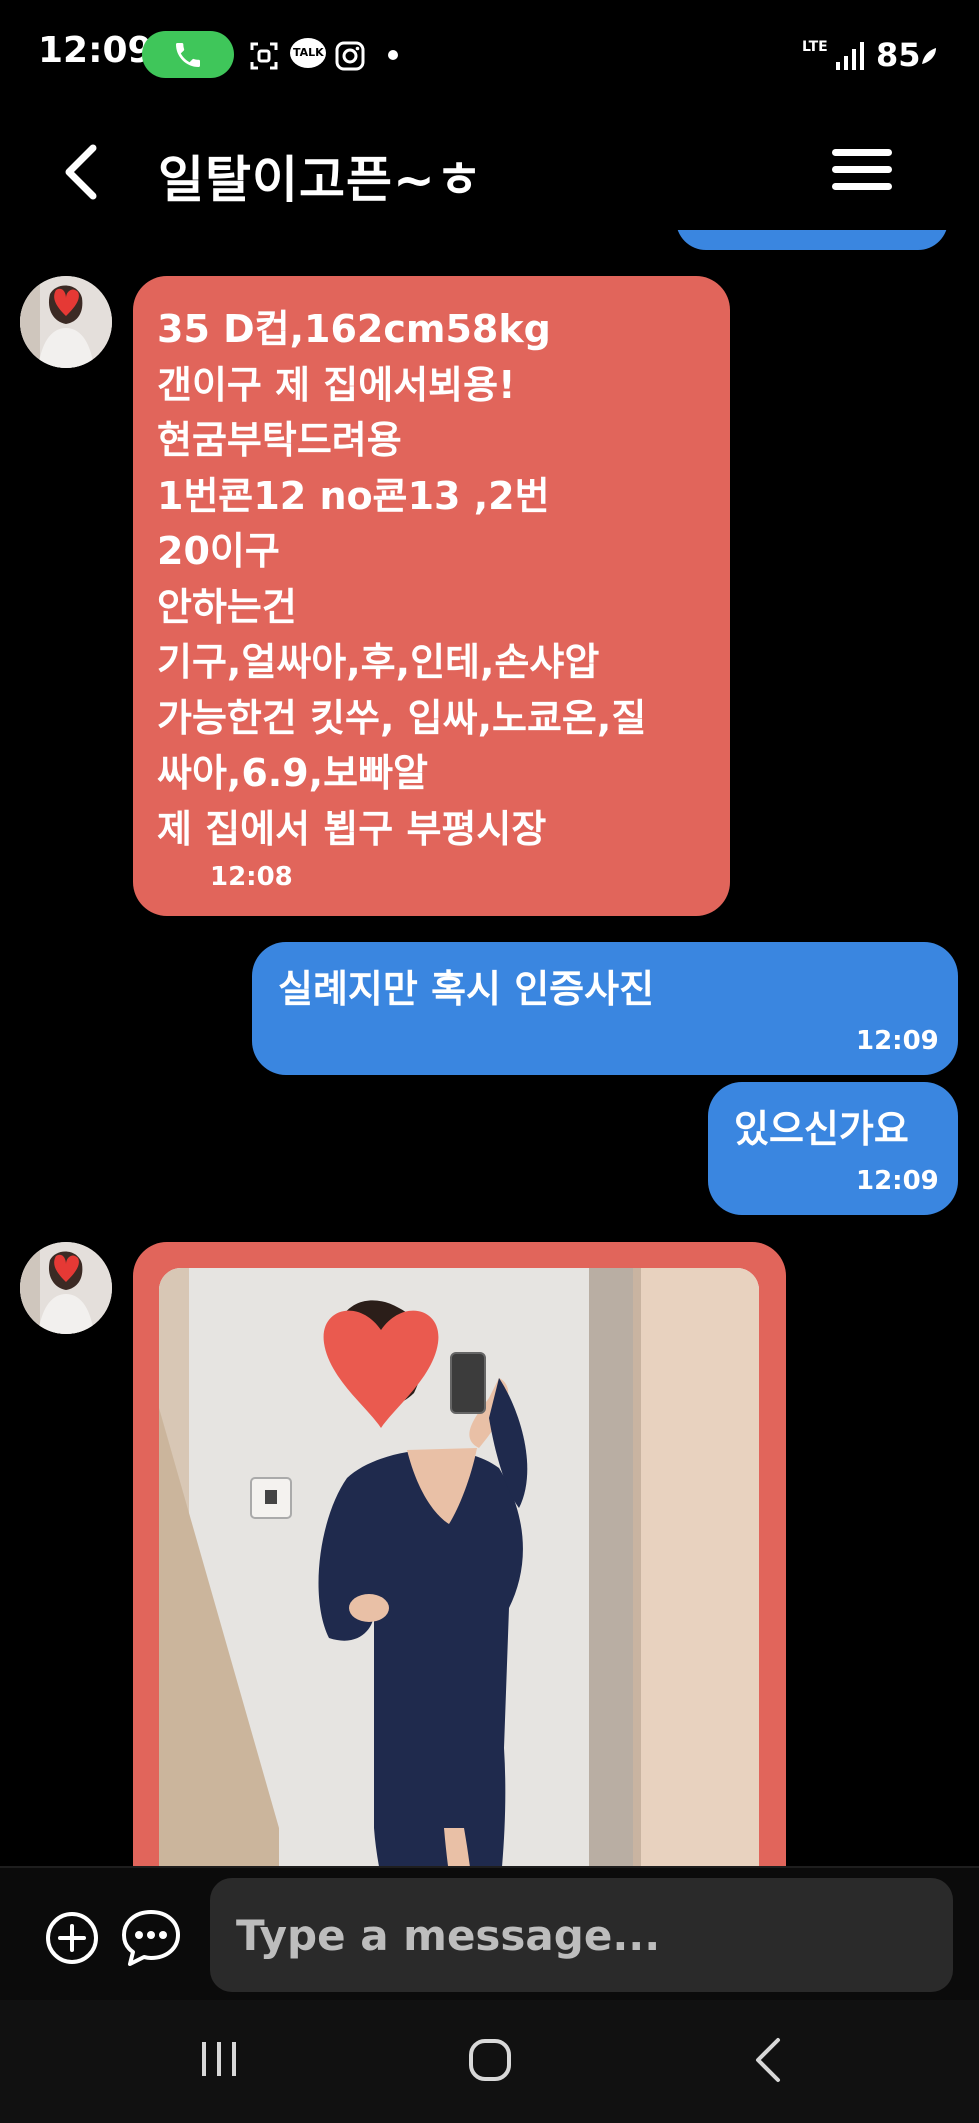 The width and height of the screenshot is (979, 2123). Describe the element at coordinates (862, 170) in the screenshot. I see `hamburger-menu-icon` at that location.